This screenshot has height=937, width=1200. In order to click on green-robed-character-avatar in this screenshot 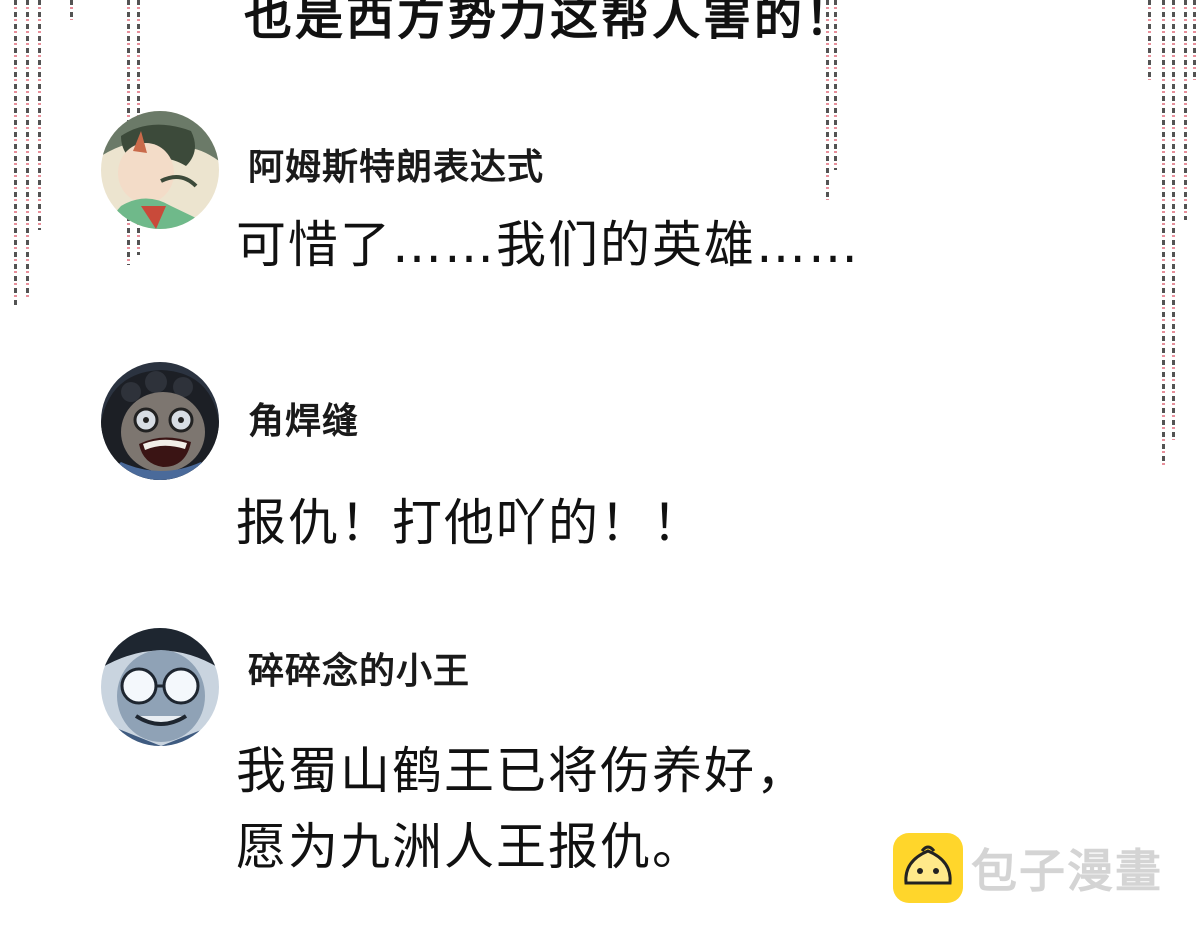, I will do `click(160, 170)`.